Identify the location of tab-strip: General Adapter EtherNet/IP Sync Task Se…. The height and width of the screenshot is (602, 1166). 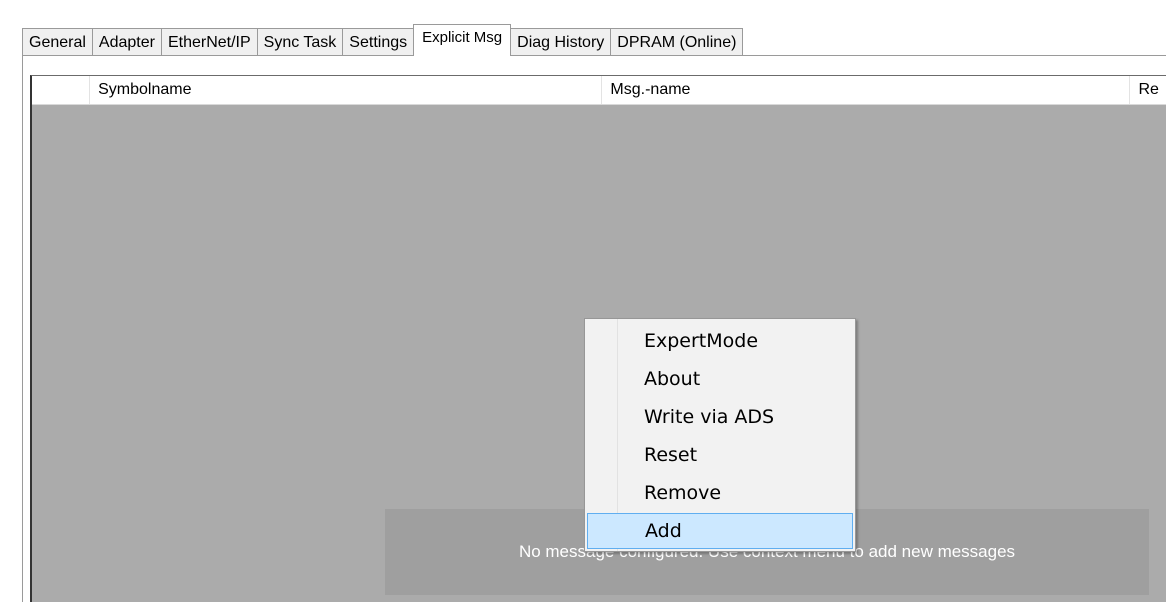
(383, 40).